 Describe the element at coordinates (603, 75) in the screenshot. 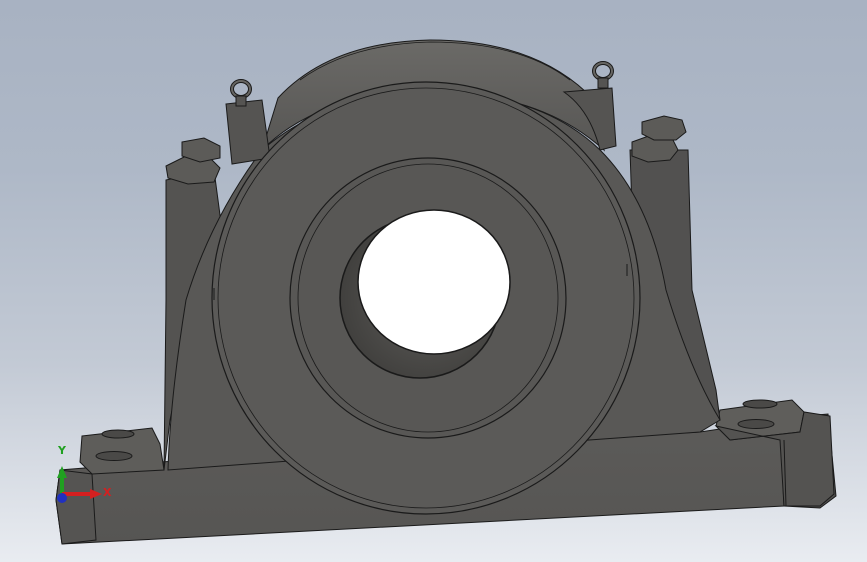

I see `lifting-eye-right` at that location.